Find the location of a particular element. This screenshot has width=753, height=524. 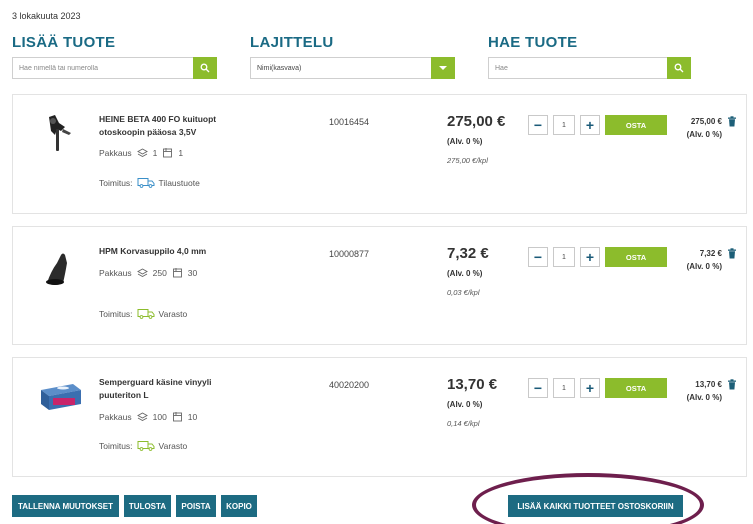

add-product-title: LISÄÄ TUOTE is located at coordinates (64, 42).